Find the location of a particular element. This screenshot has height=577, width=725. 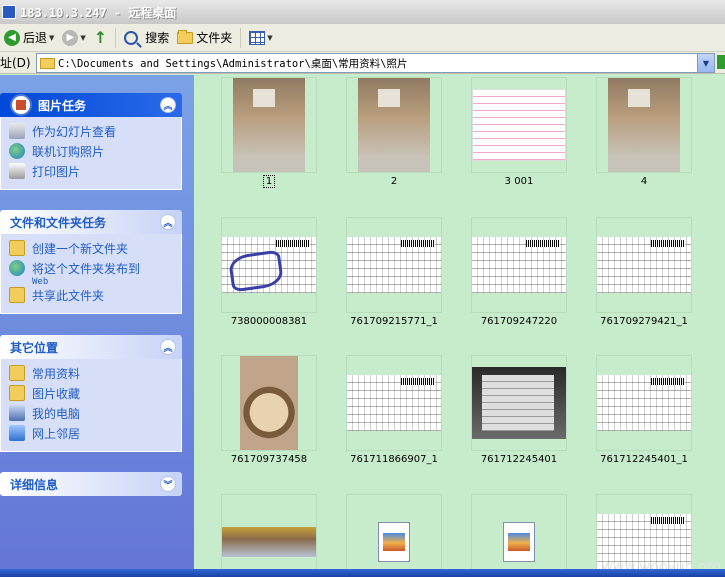

file-name-label: 761712245401_1 is located at coordinates (644, 459).